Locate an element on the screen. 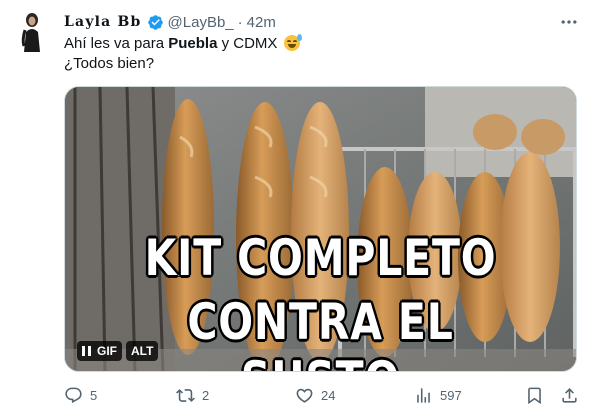 Image resolution: width=591 pixels, height=420 pixels. action-bar: 5 2 24 597 is located at coordinates (322, 397).